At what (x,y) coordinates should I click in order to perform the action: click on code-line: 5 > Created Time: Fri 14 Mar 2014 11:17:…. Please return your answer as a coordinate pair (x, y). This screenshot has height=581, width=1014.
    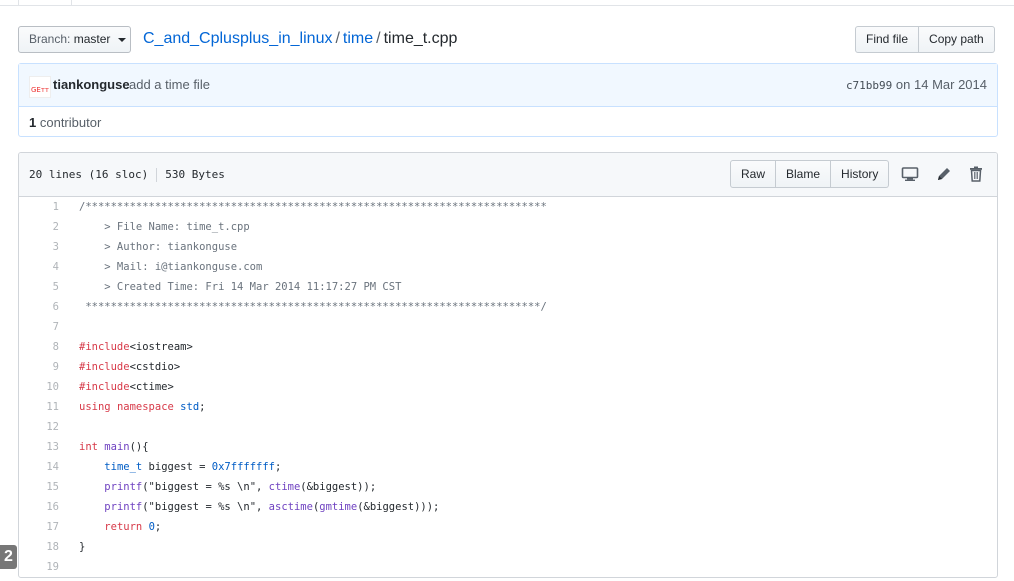
    Looking at the image, I should click on (508, 287).